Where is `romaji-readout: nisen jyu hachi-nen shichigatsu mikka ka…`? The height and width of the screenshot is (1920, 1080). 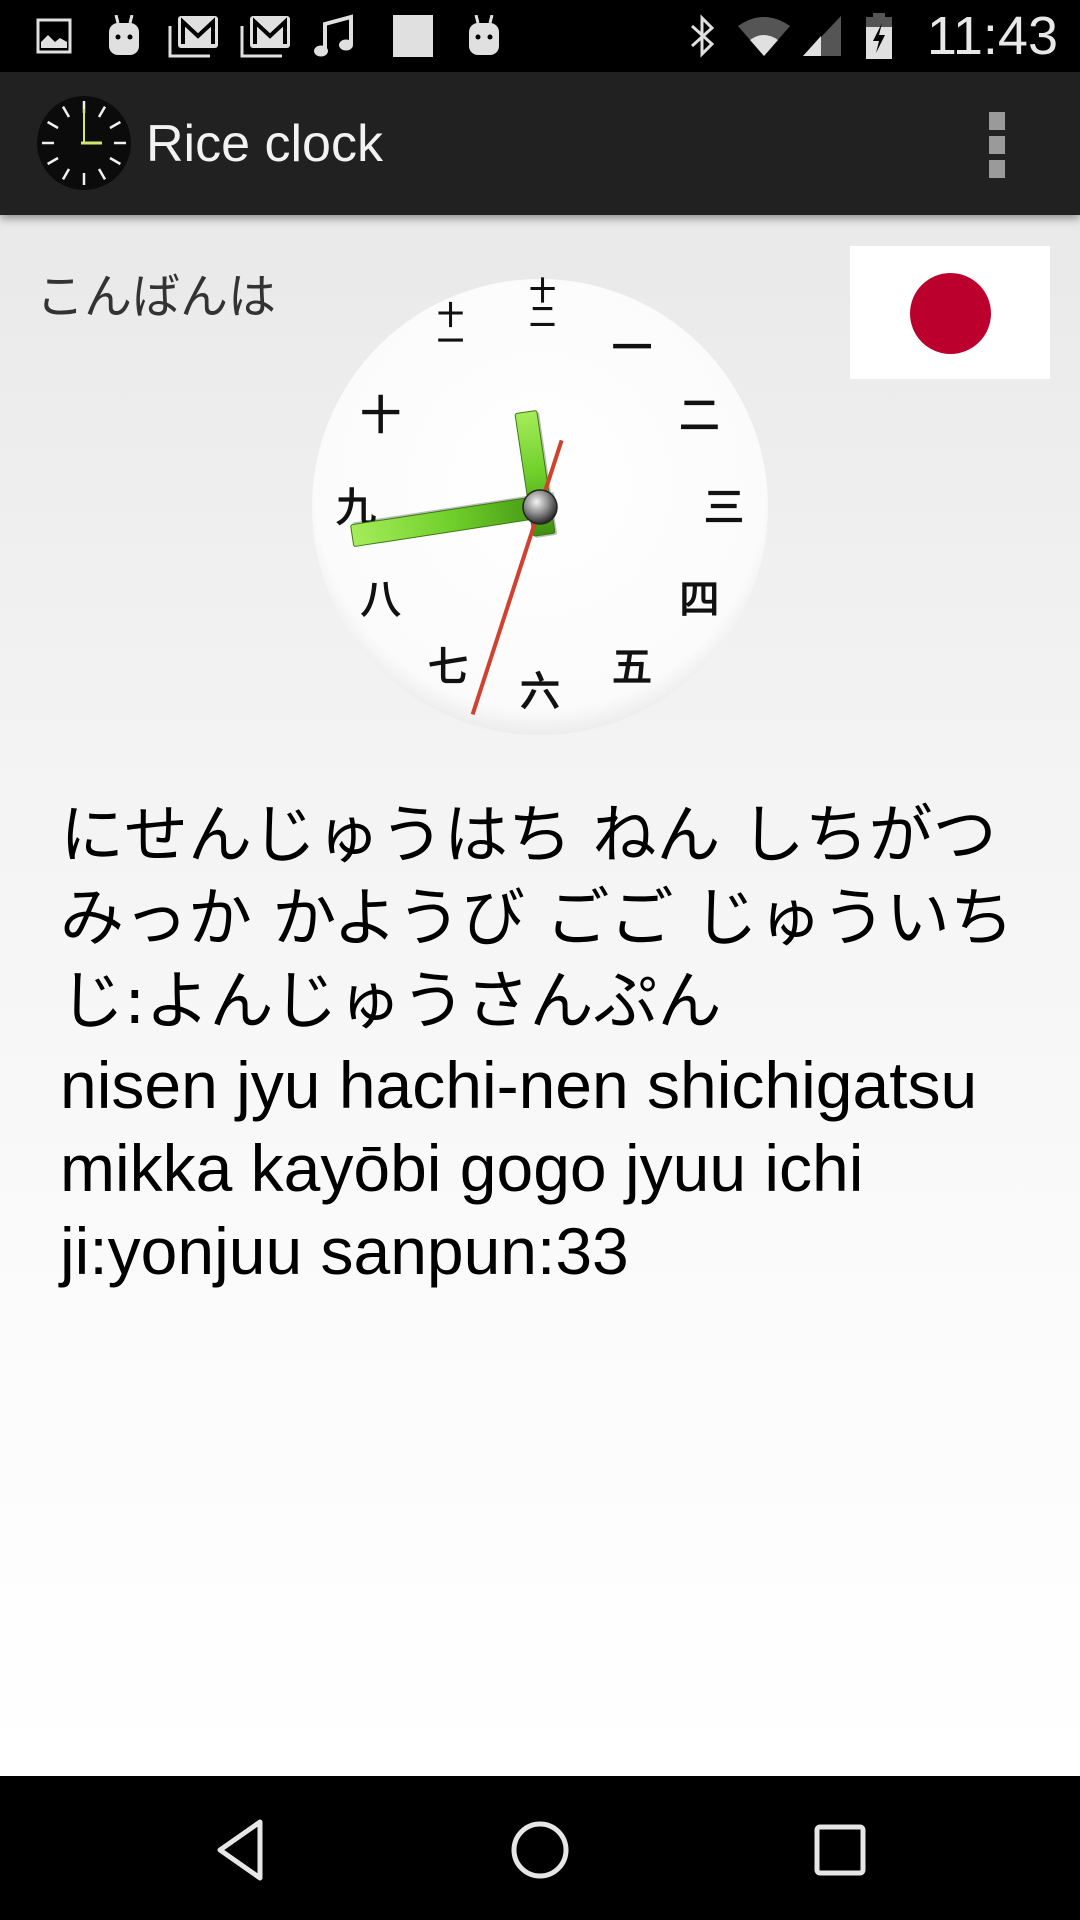
romaji-readout: nisen jyu hachi-nen shichigatsu mikka ka… is located at coordinates (519, 1168).